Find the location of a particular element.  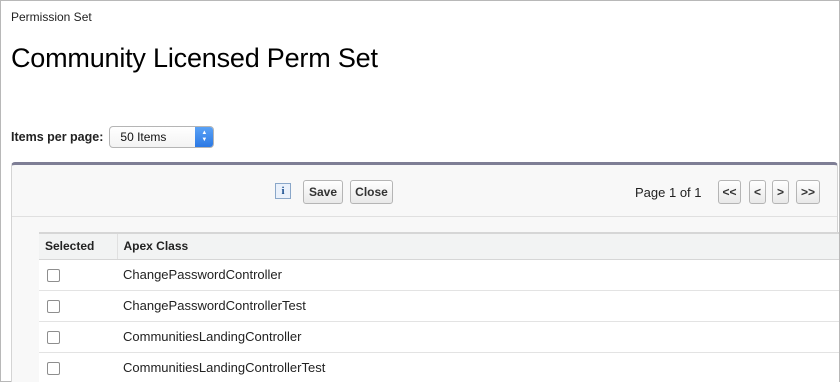

last-page-button: >> is located at coordinates (808, 192).